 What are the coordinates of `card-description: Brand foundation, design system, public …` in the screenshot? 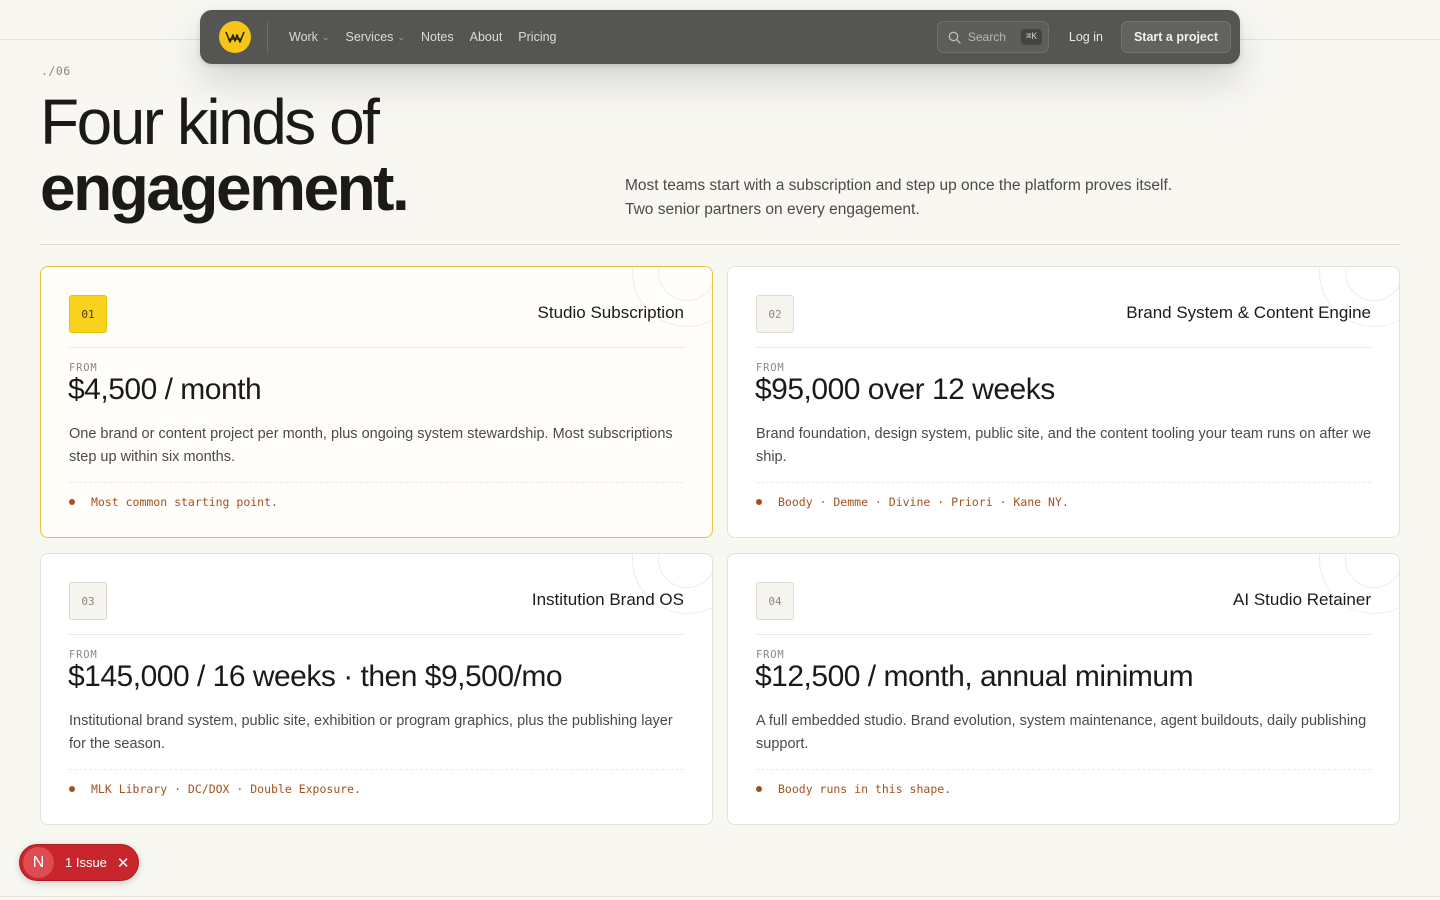 It's located at (1064, 445).